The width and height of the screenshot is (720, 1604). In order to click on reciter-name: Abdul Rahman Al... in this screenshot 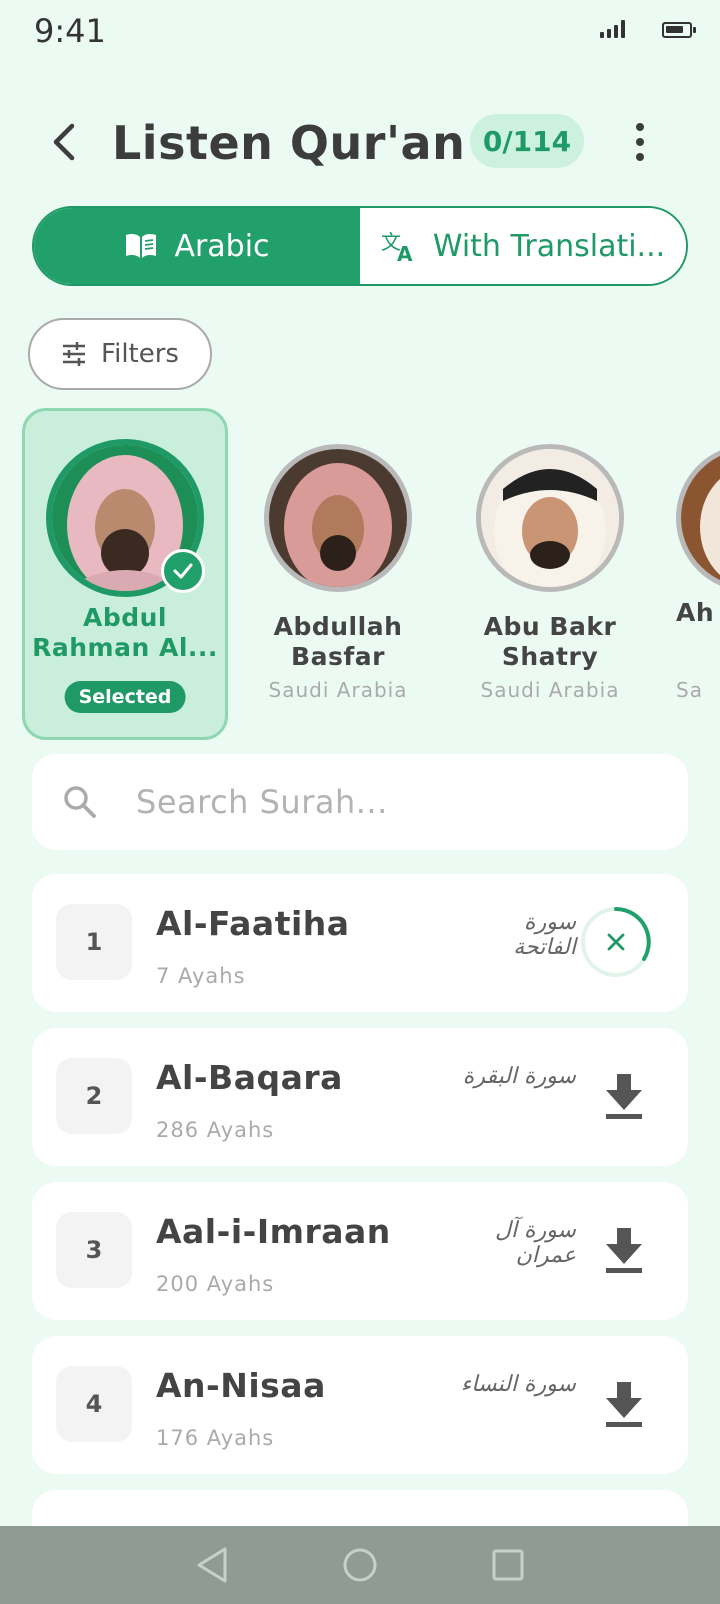, I will do `click(125, 632)`.